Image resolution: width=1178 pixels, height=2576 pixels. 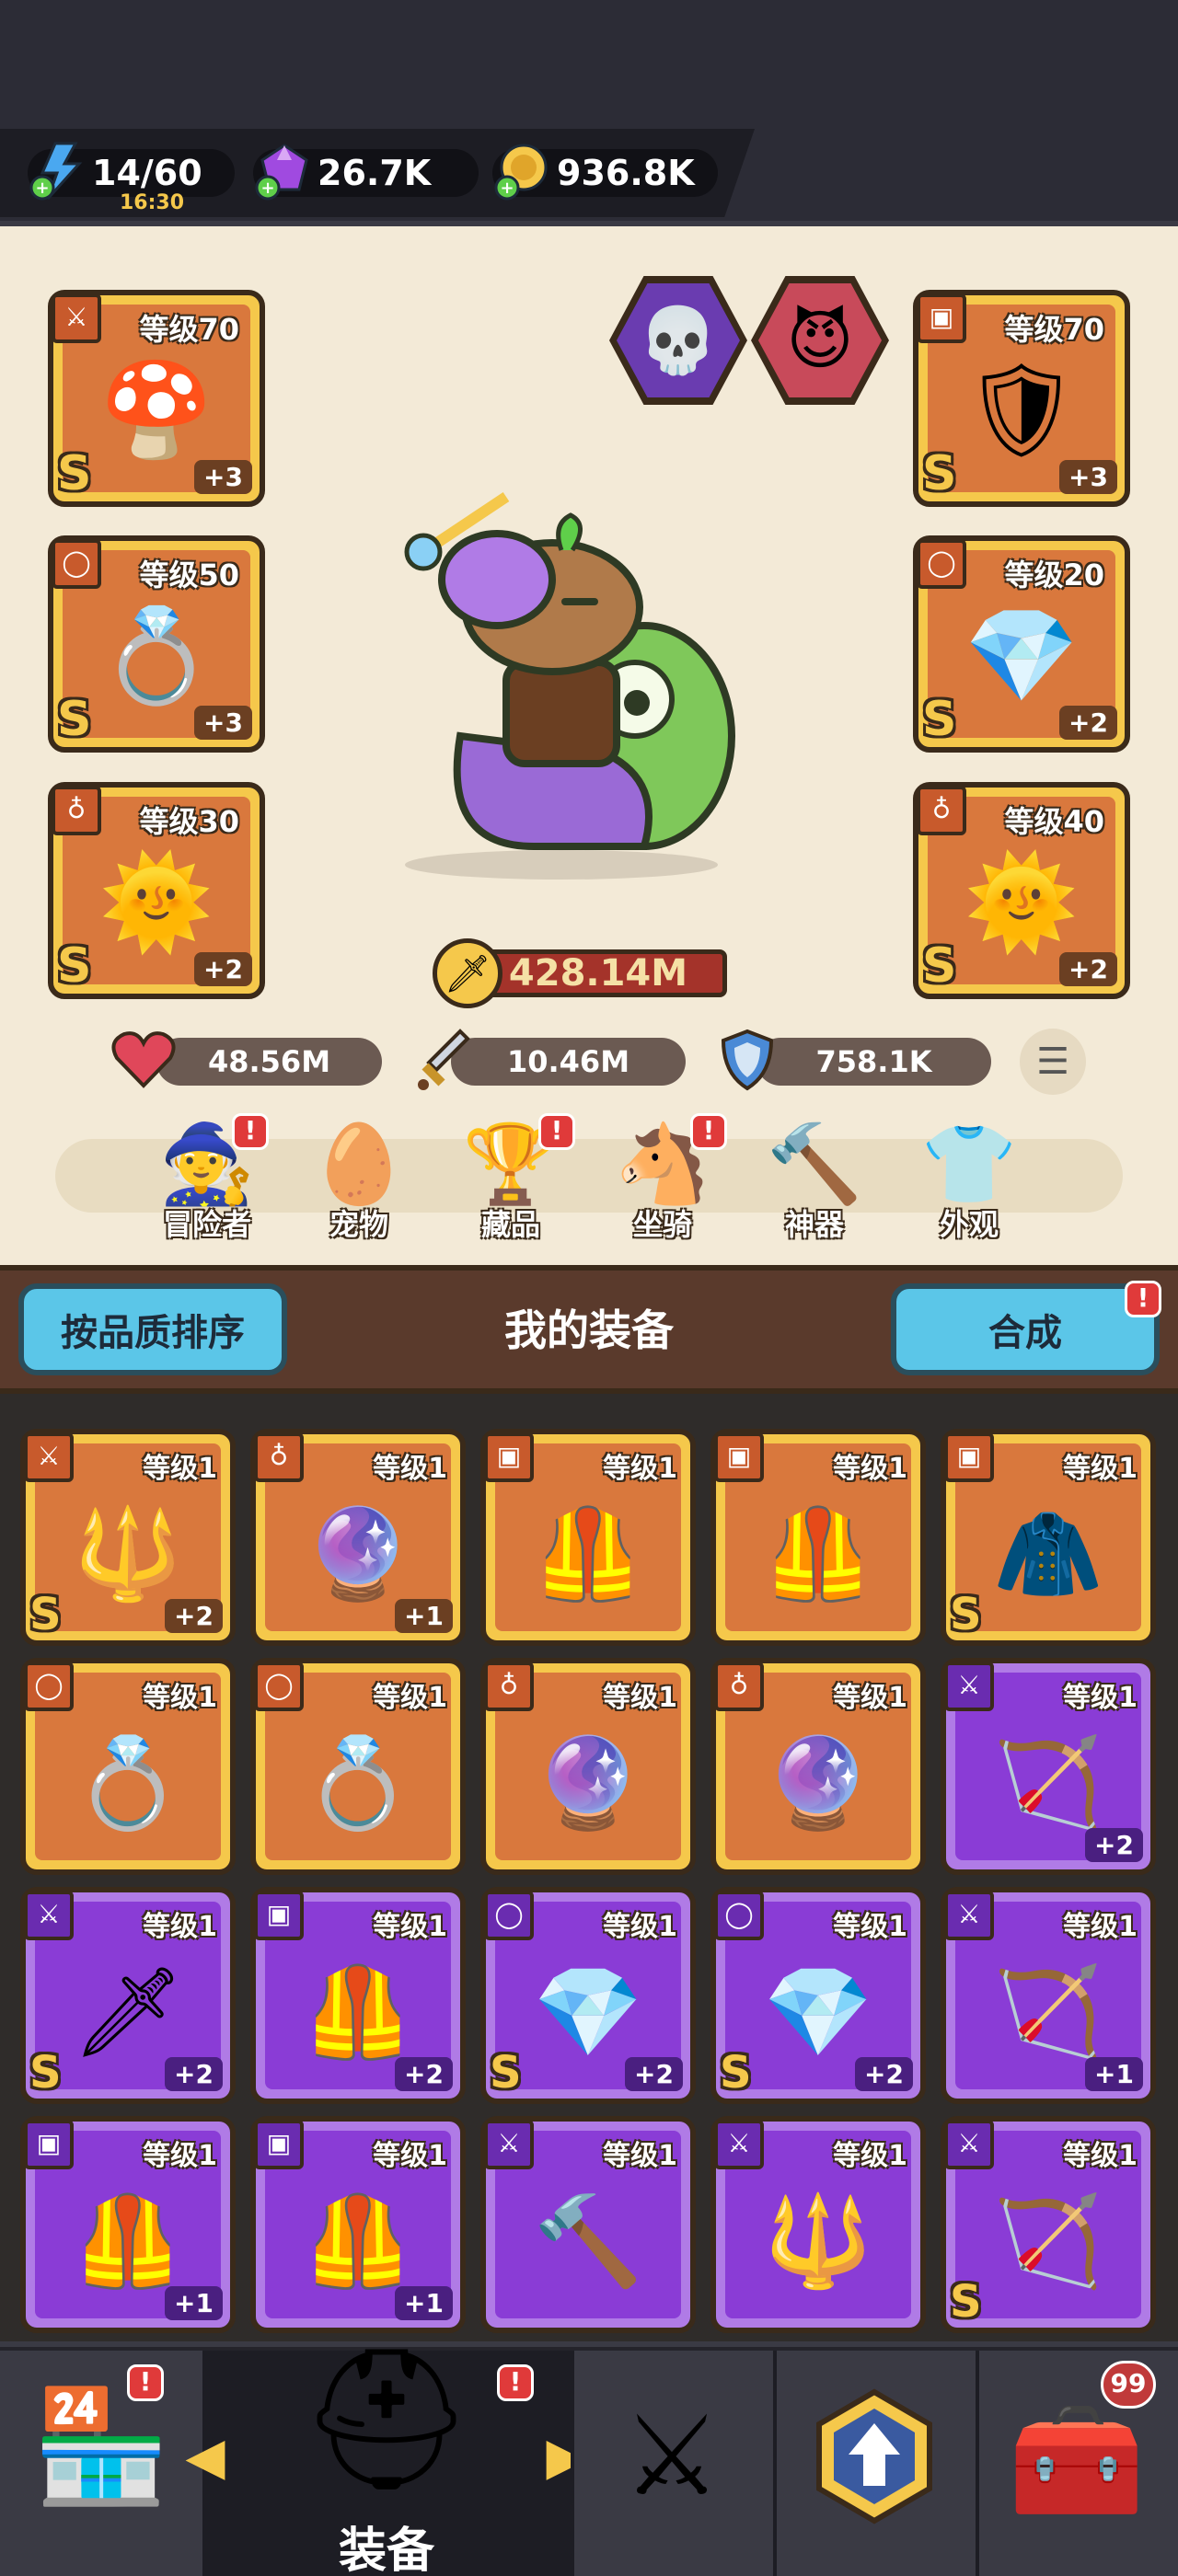 What do you see at coordinates (152, 202) in the screenshot?
I see `energy-timer: 16:30` at bounding box center [152, 202].